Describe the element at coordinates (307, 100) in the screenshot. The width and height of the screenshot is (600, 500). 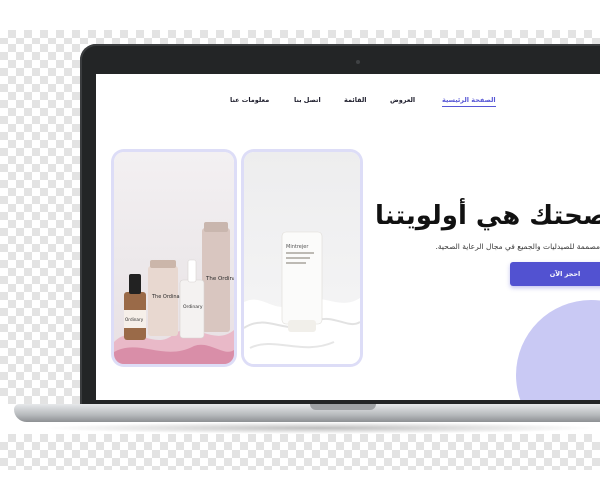
I see `nav-link-contact: اتصل بنا` at that location.